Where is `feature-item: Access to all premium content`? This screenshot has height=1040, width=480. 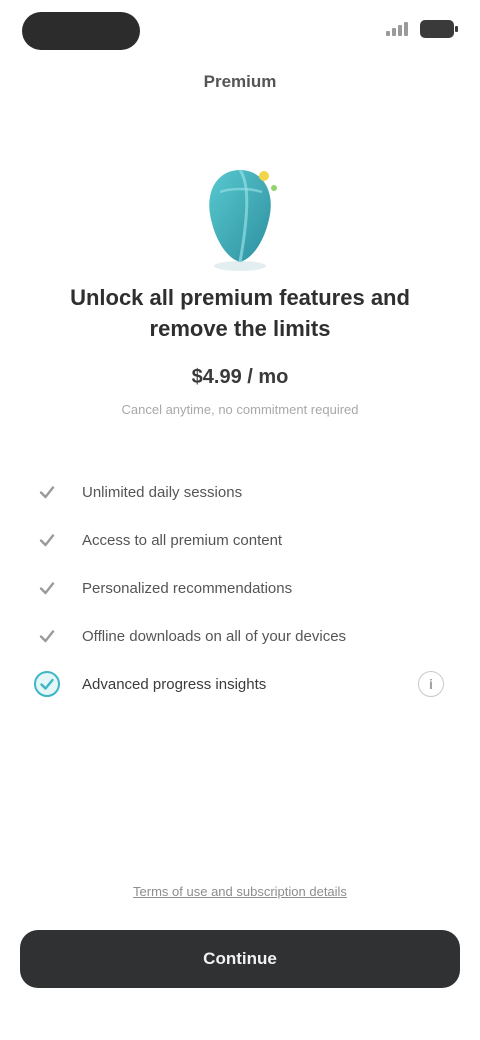 feature-item: Access to all premium content is located at coordinates (244, 540).